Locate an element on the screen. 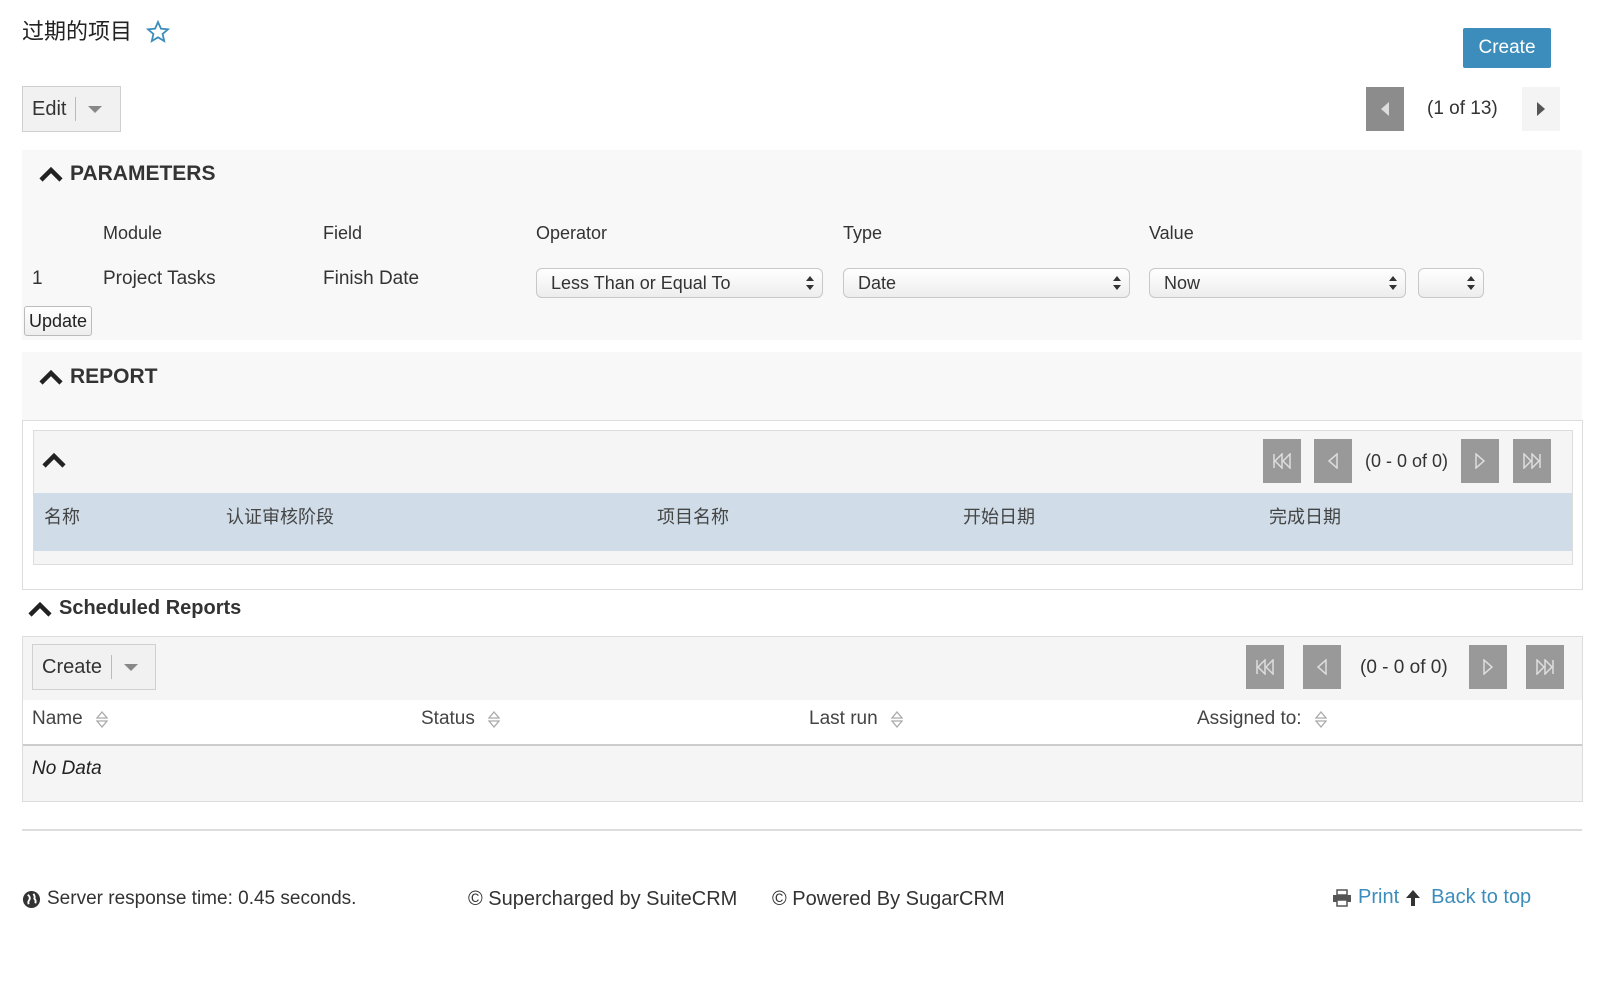 The width and height of the screenshot is (1600, 1004). response-time-text: Server response time: 0.45 seconds. is located at coordinates (202, 898).